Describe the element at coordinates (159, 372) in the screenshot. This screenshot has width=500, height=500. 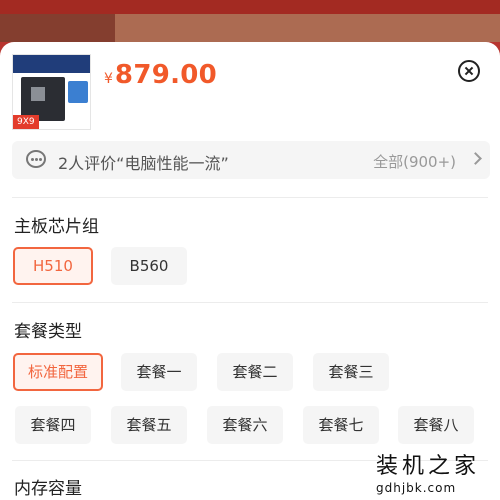
I see `package-option-1: 套餐一` at that location.